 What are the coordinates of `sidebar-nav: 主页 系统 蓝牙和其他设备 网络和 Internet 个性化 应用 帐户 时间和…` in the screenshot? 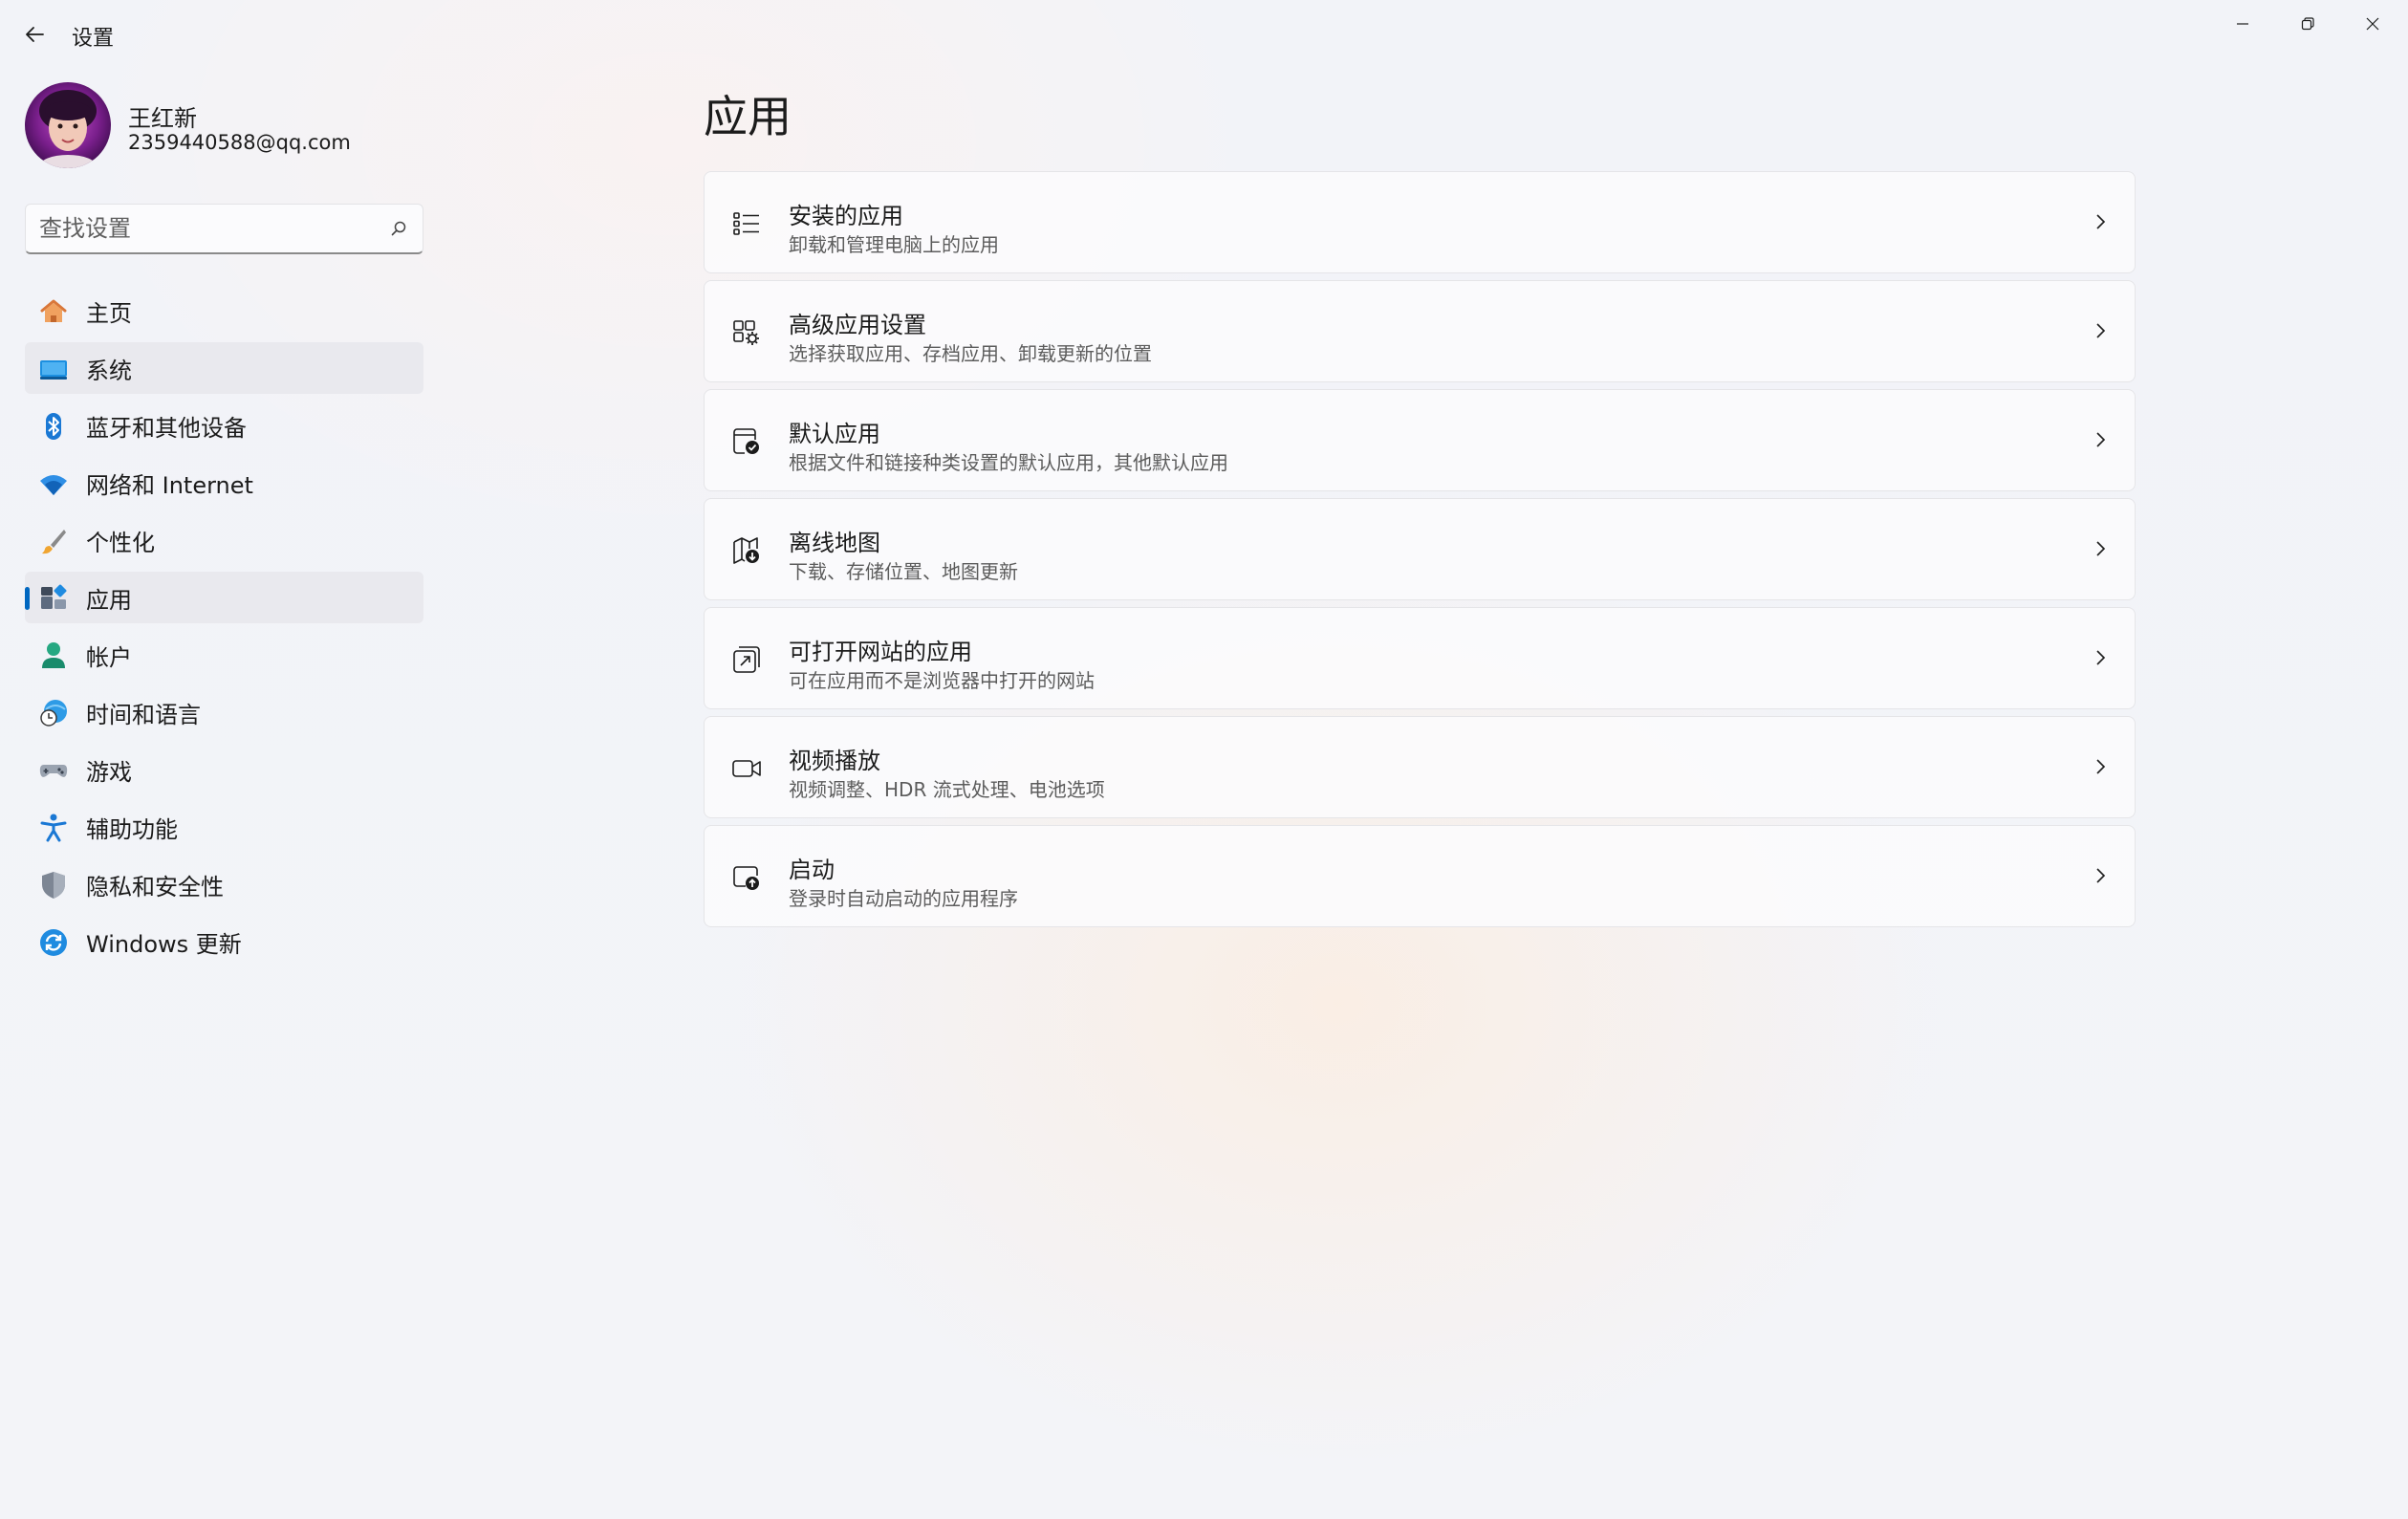 It's located at (224, 629).